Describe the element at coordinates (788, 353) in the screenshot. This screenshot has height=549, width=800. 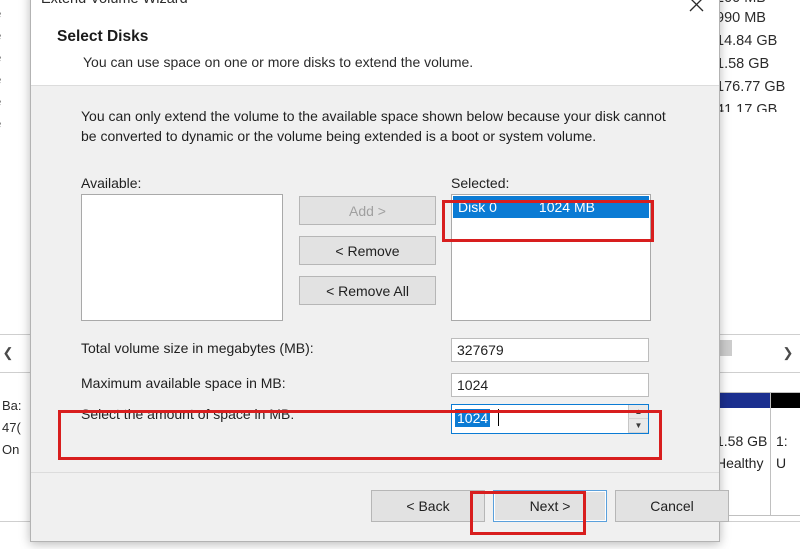
I see `chevron-right-icon: ❯` at that location.